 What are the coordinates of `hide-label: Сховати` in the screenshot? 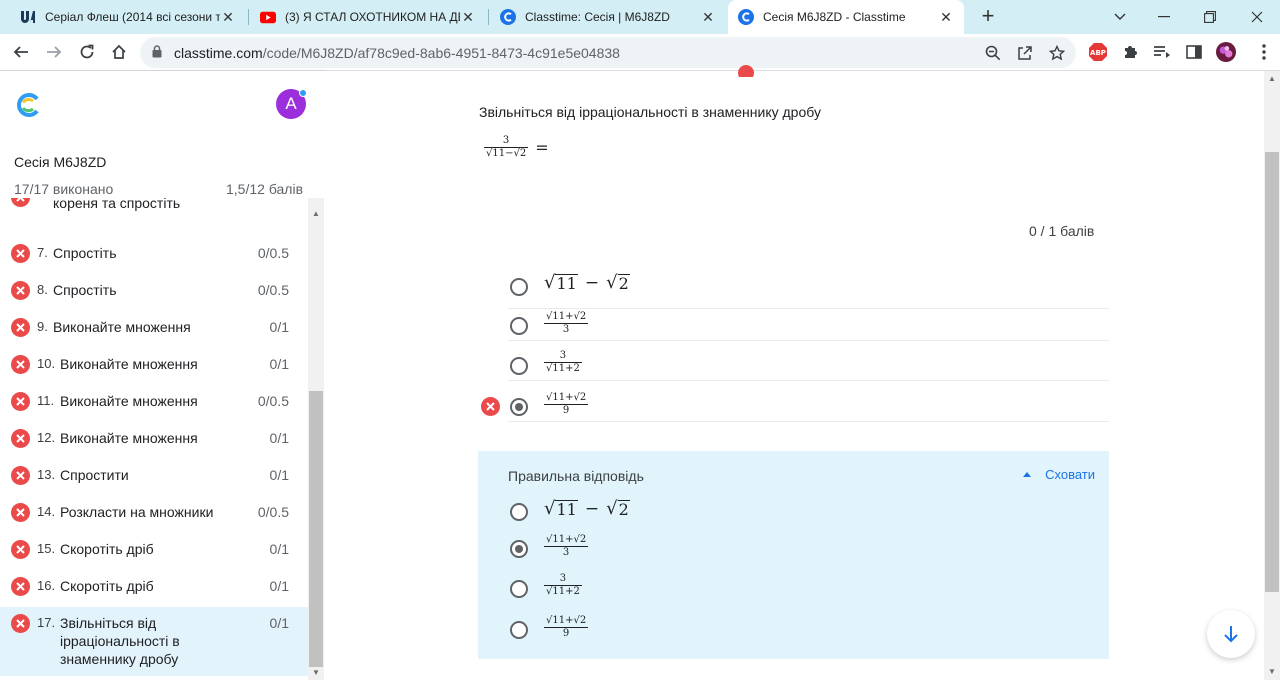 It's located at (1070, 474).